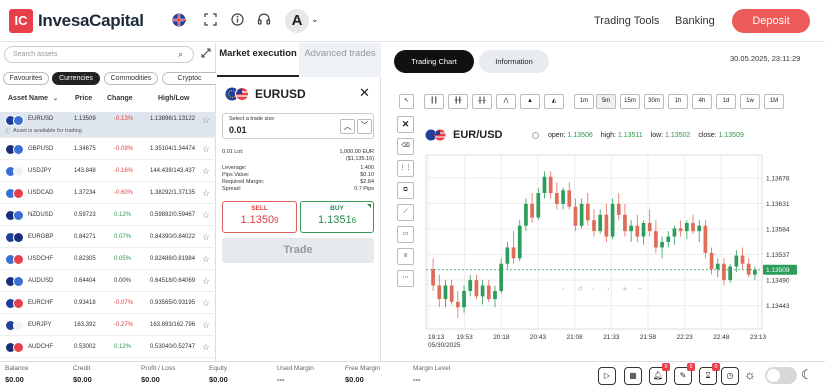  What do you see at coordinates (781, 375) in the screenshot?
I see `theme-toggle` at bounding box center [781, 375].